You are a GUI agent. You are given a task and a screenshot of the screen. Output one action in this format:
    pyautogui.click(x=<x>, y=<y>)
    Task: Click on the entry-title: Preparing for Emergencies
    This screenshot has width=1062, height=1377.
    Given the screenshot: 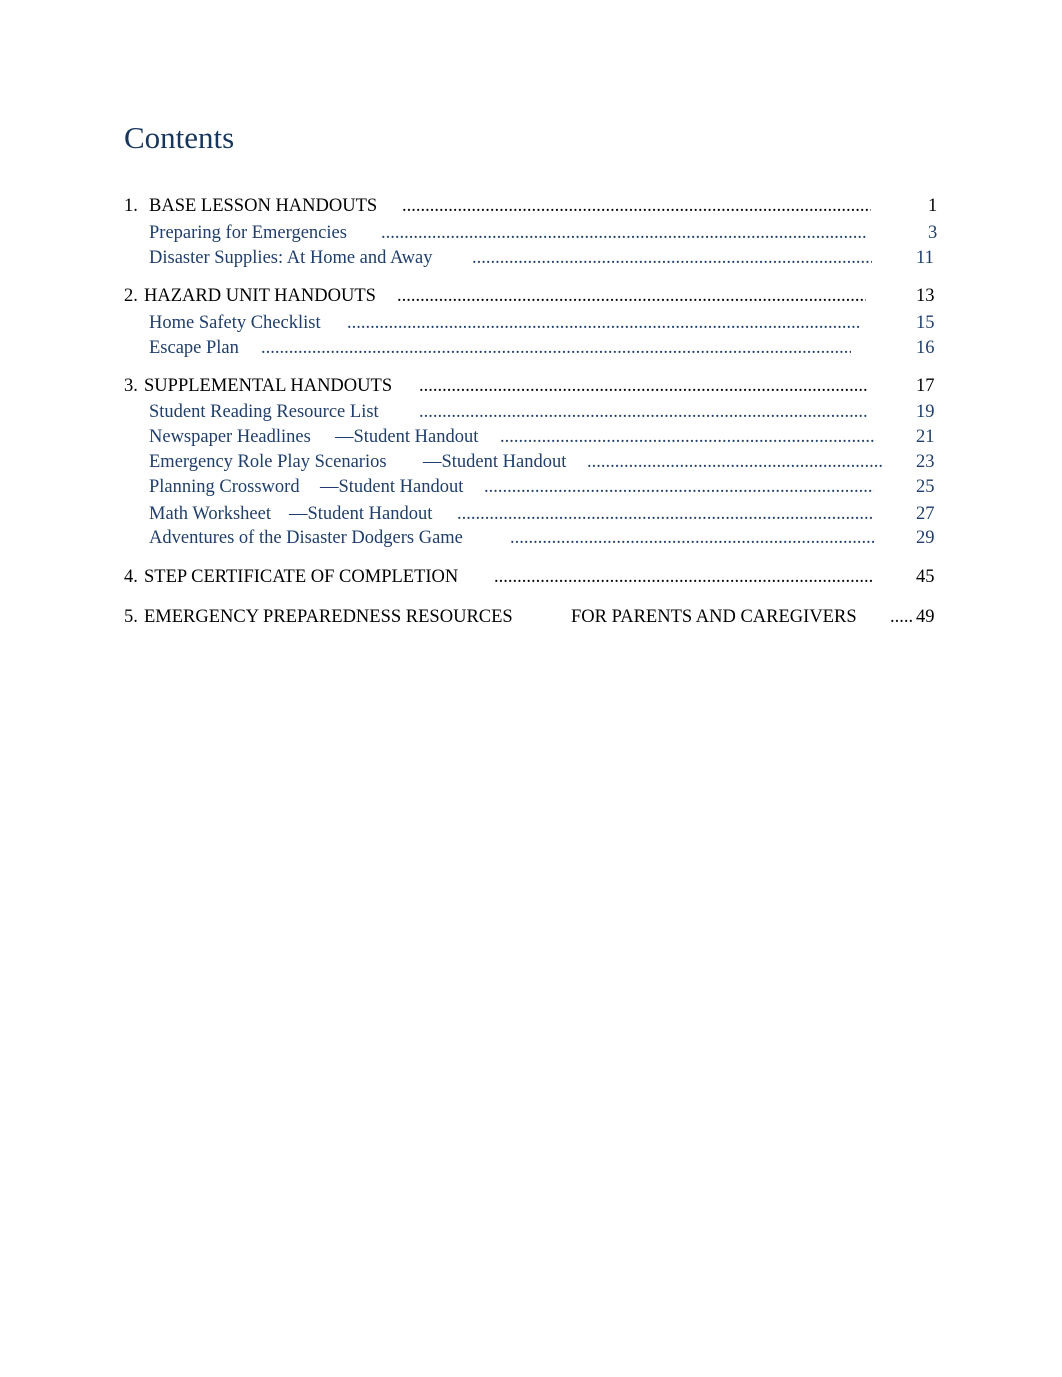 What is the action you would take?
    pyautogui.click(x=248, y=233)
    